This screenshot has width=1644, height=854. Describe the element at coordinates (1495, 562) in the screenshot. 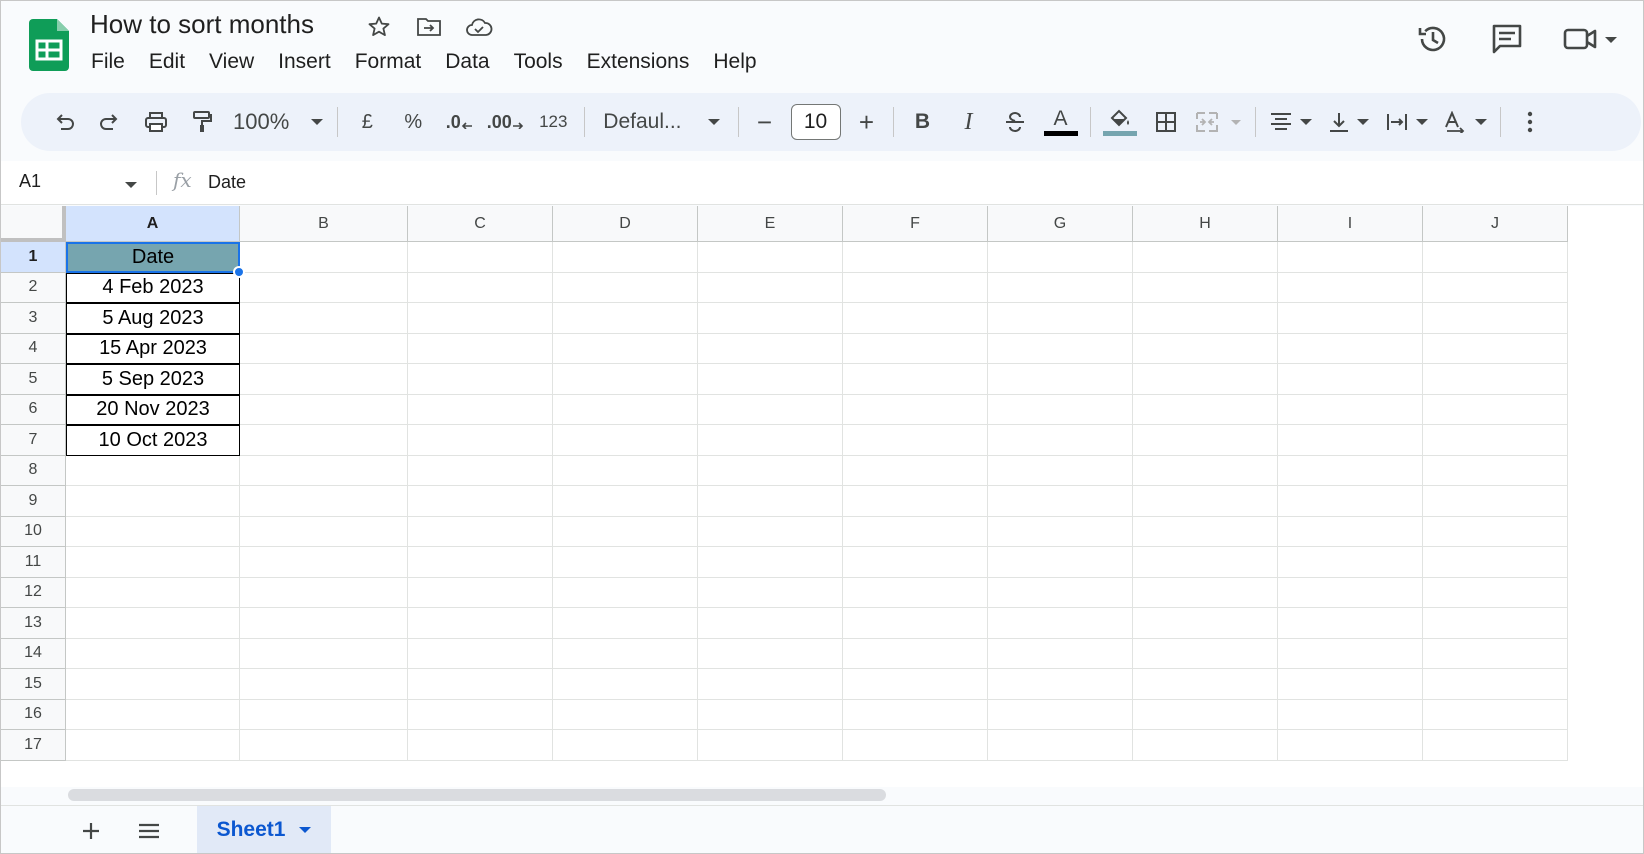

I see `cell-j11` at that location.